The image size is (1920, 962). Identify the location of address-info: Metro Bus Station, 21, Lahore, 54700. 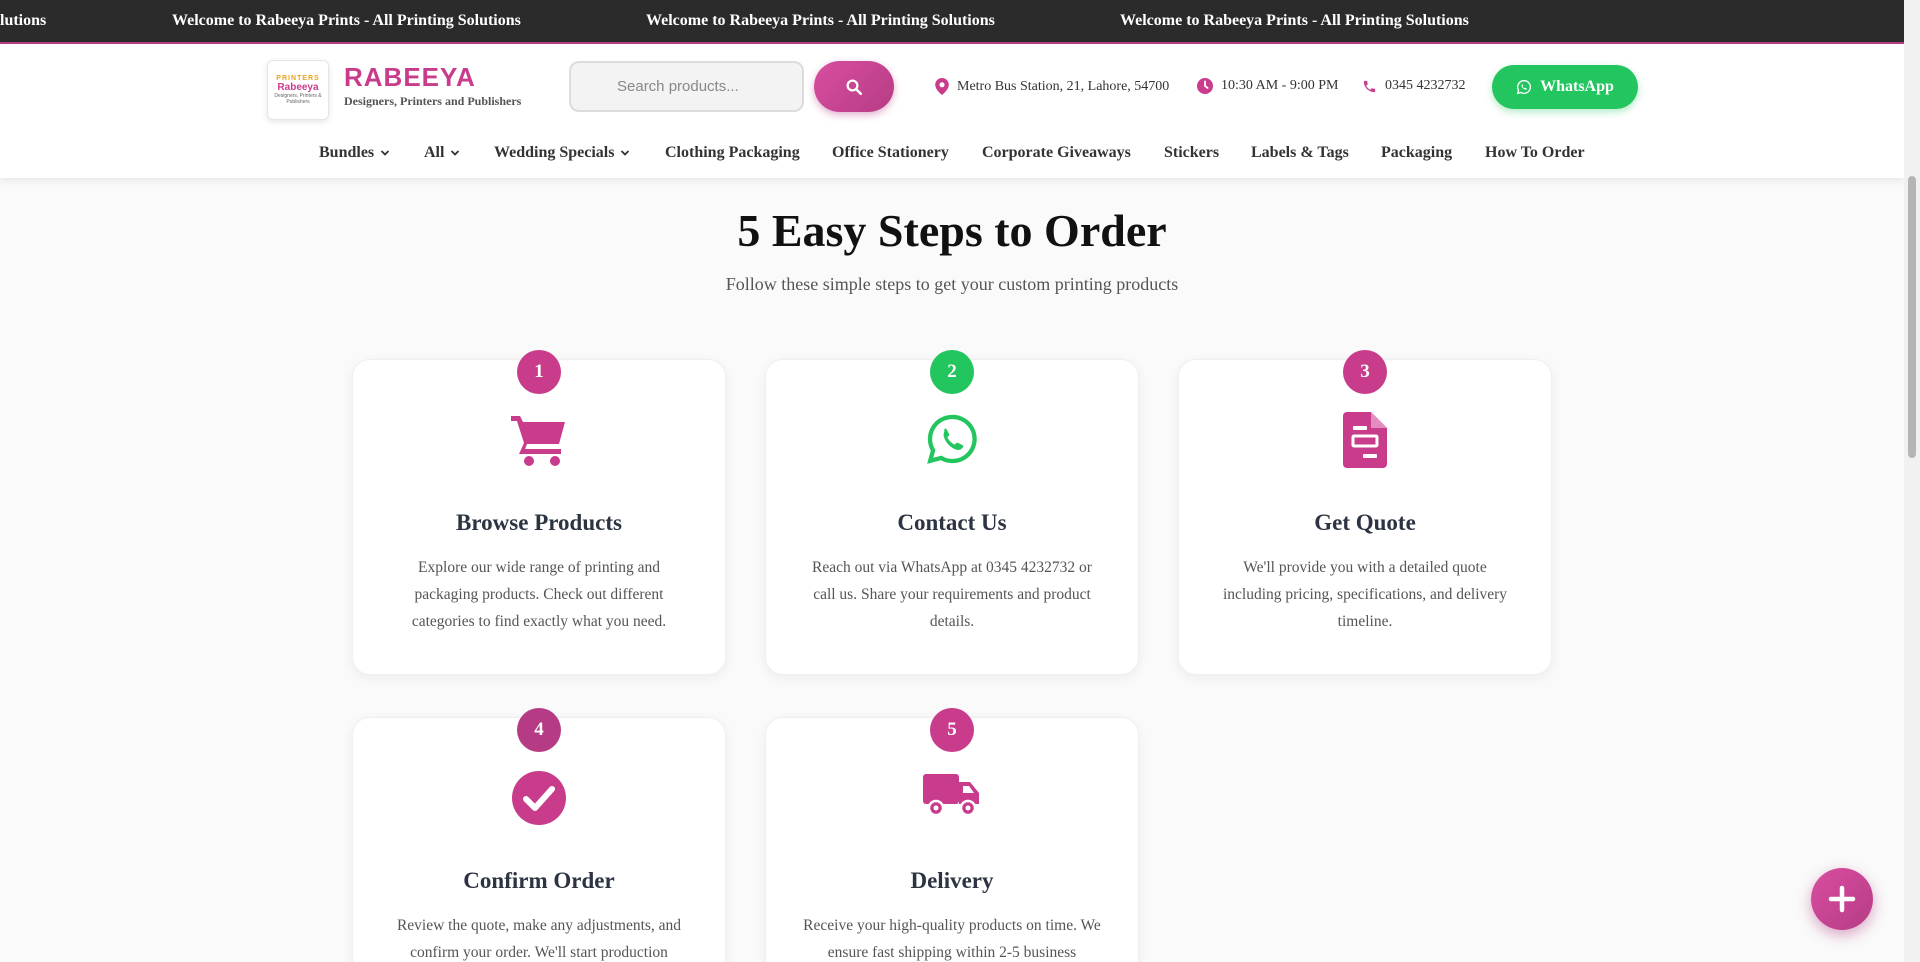
(1052, 86).